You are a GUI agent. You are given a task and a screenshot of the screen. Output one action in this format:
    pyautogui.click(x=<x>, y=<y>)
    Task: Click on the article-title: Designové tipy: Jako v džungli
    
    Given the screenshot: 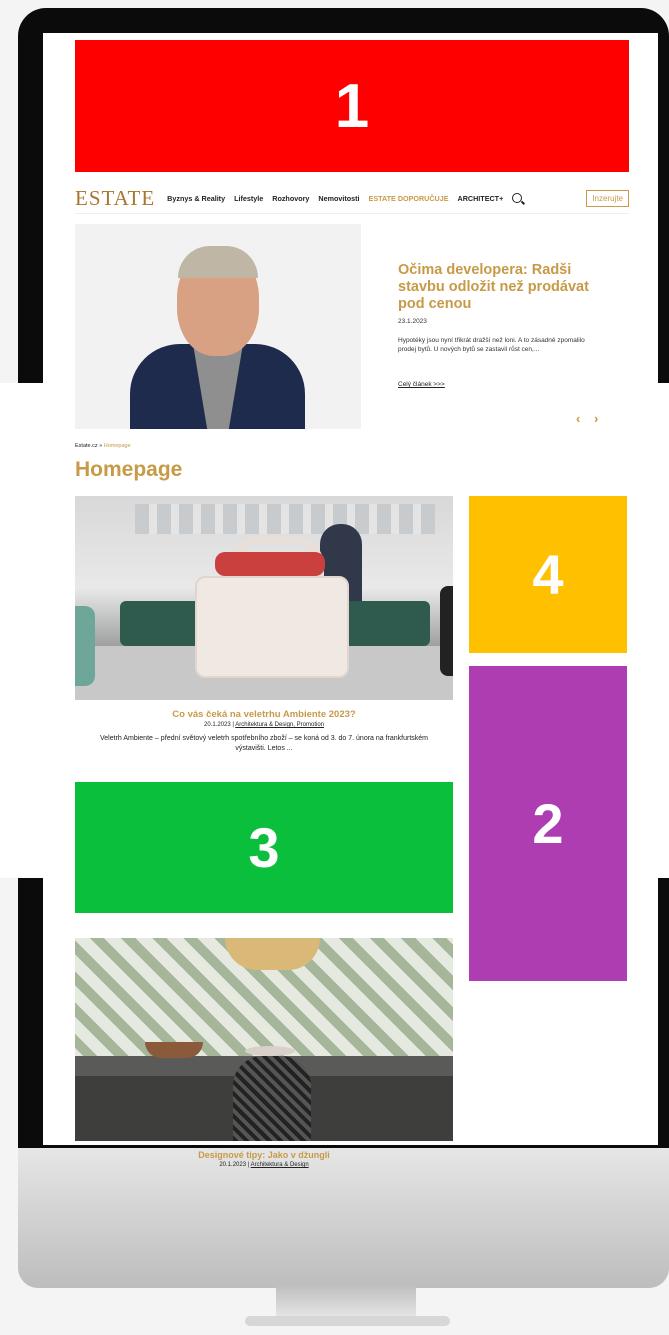 What is the action you would take?
    pyautogui.click(x=264, y=1155)
    